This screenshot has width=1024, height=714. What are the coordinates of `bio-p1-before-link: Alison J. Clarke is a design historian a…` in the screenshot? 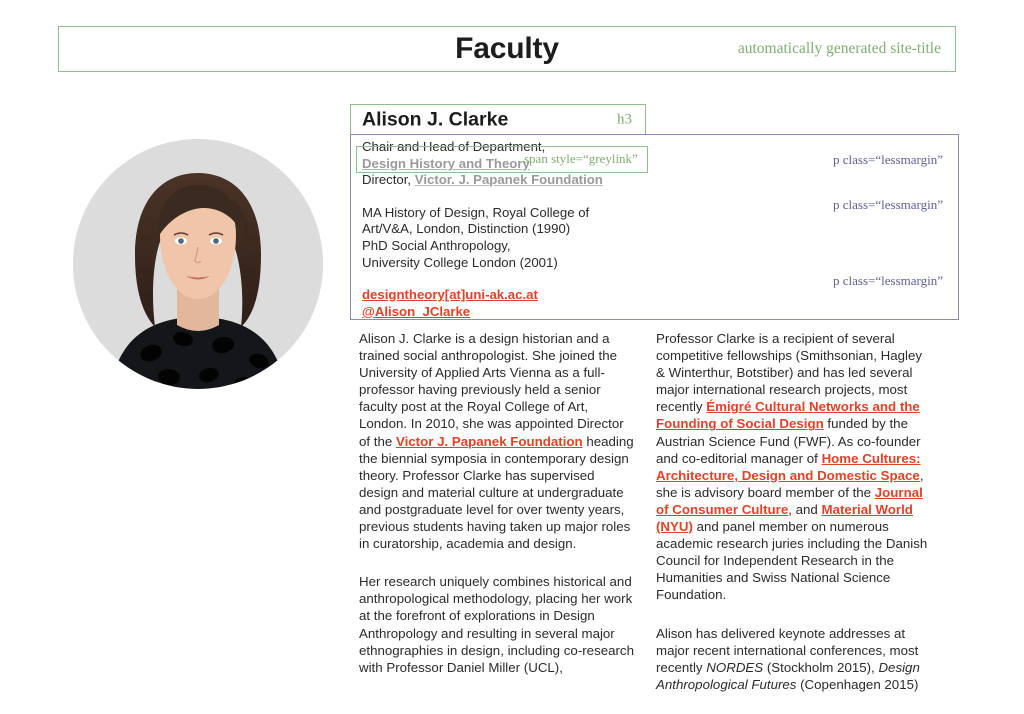 It's located at (491, 390).